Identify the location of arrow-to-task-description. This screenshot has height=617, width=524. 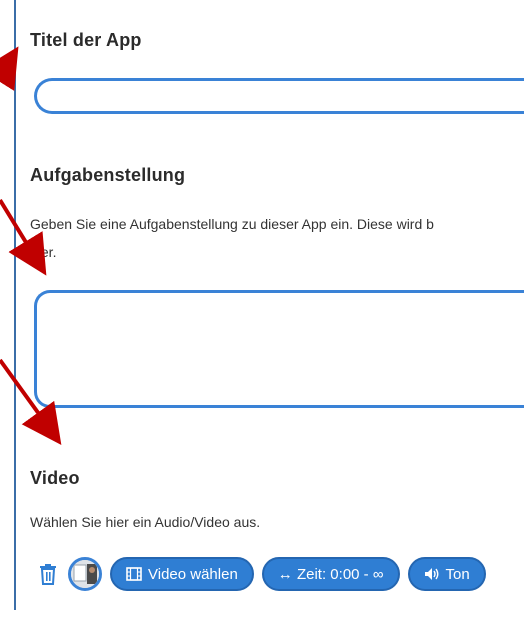
(23, 237).